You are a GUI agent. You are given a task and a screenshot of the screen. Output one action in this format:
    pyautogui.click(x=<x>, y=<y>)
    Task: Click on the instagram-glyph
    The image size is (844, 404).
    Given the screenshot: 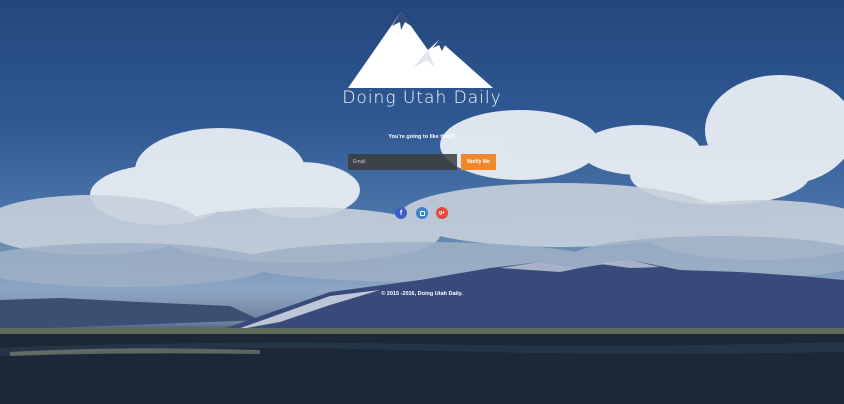 What is the action you would take?
    pyautogui.click(x=422, y=213)
    